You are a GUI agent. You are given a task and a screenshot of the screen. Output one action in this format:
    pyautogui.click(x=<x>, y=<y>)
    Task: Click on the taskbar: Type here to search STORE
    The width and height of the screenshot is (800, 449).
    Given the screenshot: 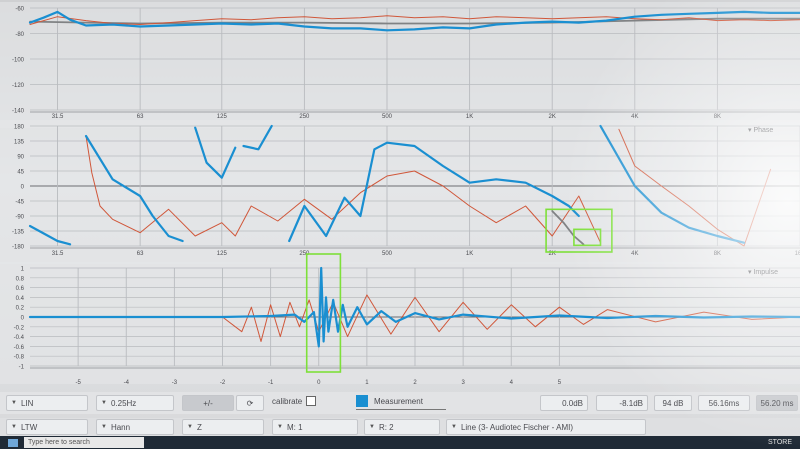 What is the action you would take?
    pyautogui.click(x=400, y=442)
    